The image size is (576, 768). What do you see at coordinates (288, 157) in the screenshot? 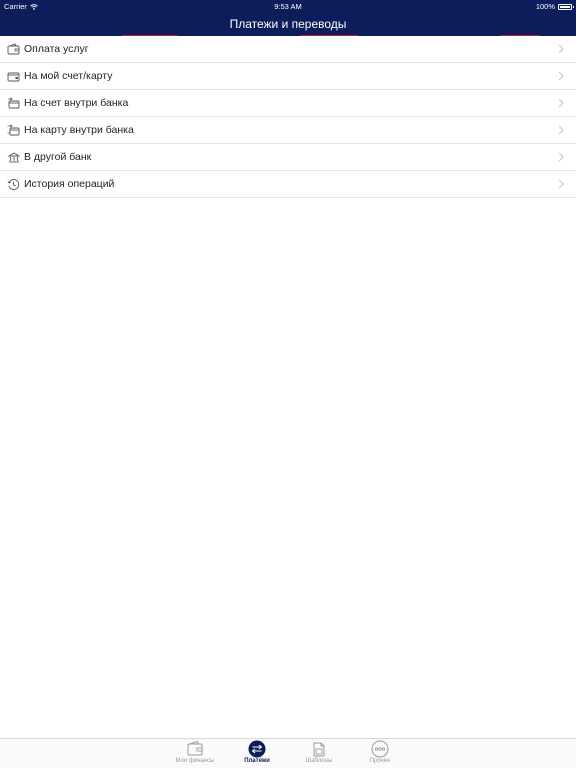
I see `menu-item-other-bank: В другой банк` at bounding box center [288, 157].